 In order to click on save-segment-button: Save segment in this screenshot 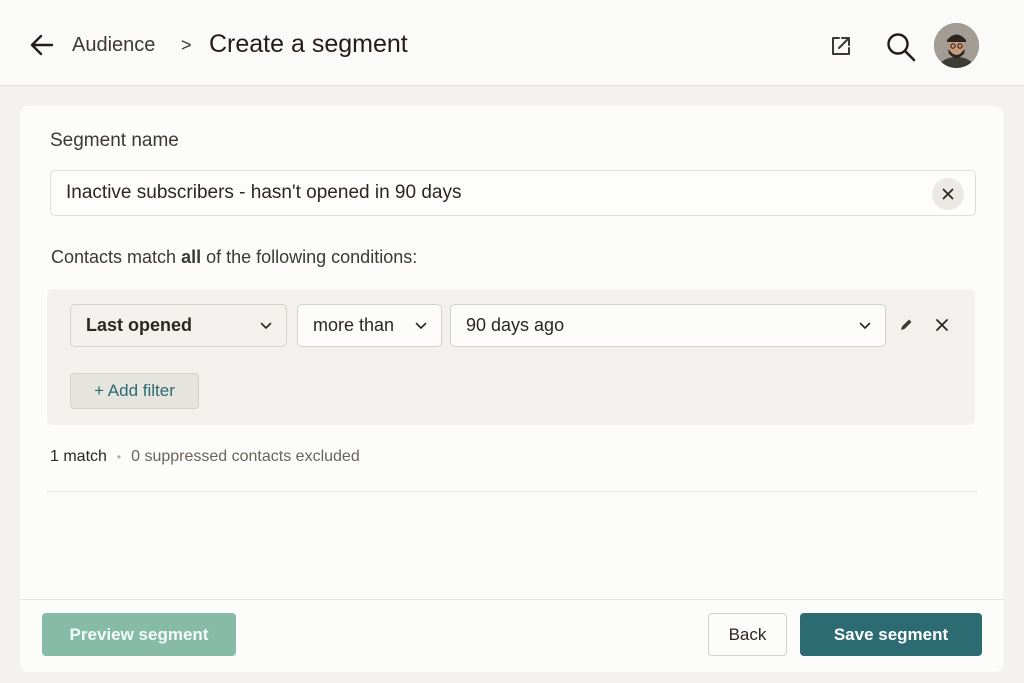, I will do `click(891, 634)`.